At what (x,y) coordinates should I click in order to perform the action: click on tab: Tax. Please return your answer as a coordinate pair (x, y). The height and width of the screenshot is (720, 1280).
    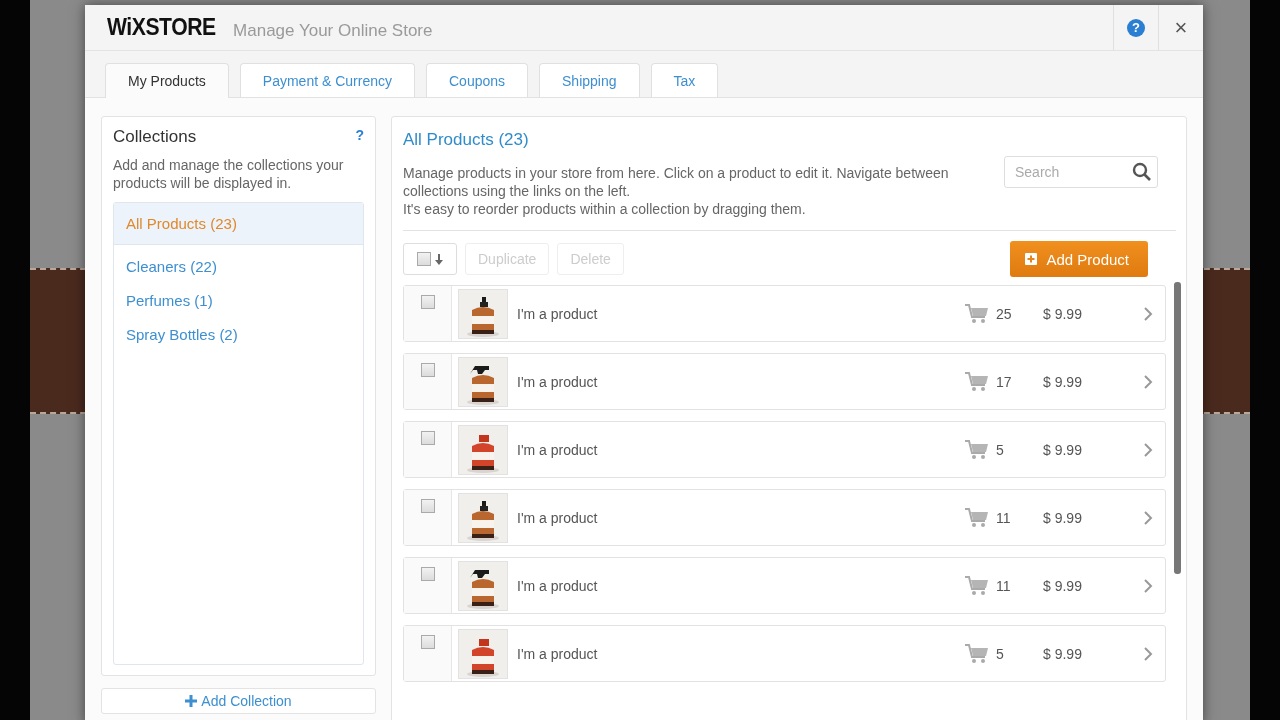
    Looking at the image, I should click on (684, 80).